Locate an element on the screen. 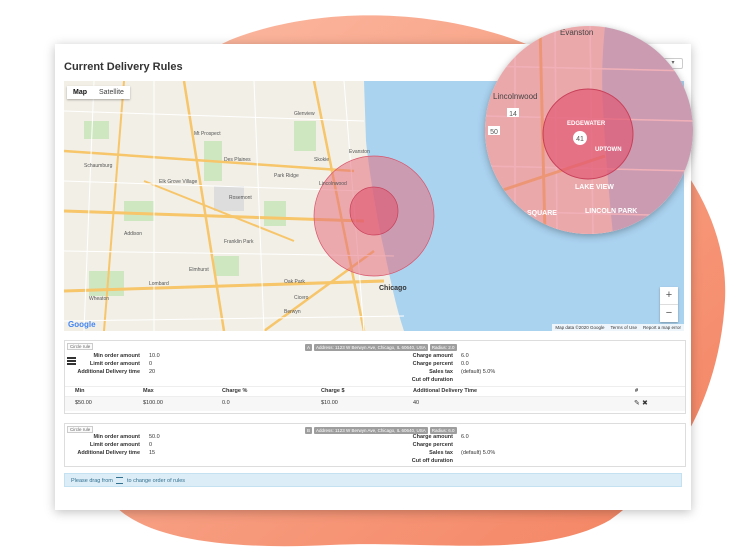 The width and height of the screenshot is (750, 557). edit-icon: ✎ is located at coordinates (637, 403).